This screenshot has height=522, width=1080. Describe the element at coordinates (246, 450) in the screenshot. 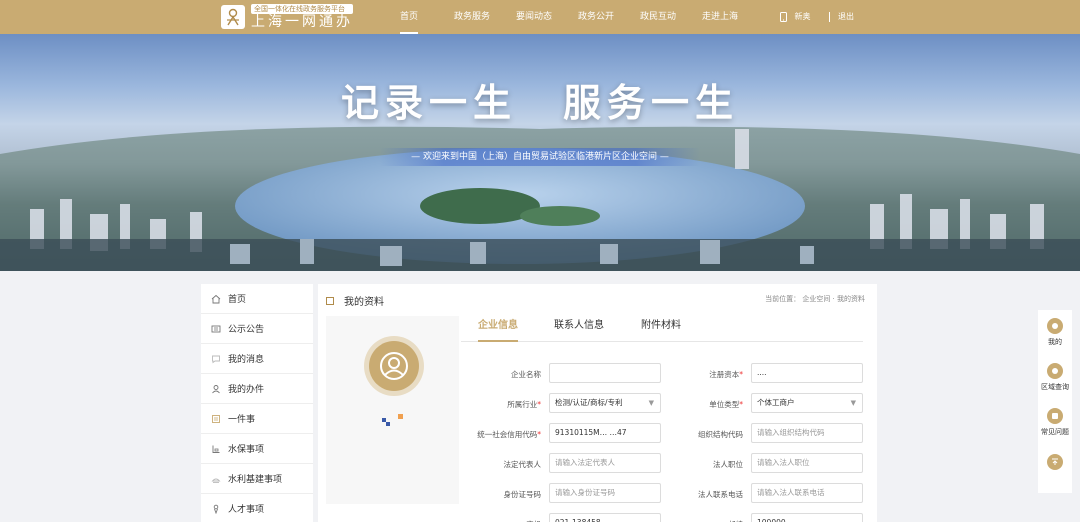

I see `sidebar-item-label: 水保事项` at that location.